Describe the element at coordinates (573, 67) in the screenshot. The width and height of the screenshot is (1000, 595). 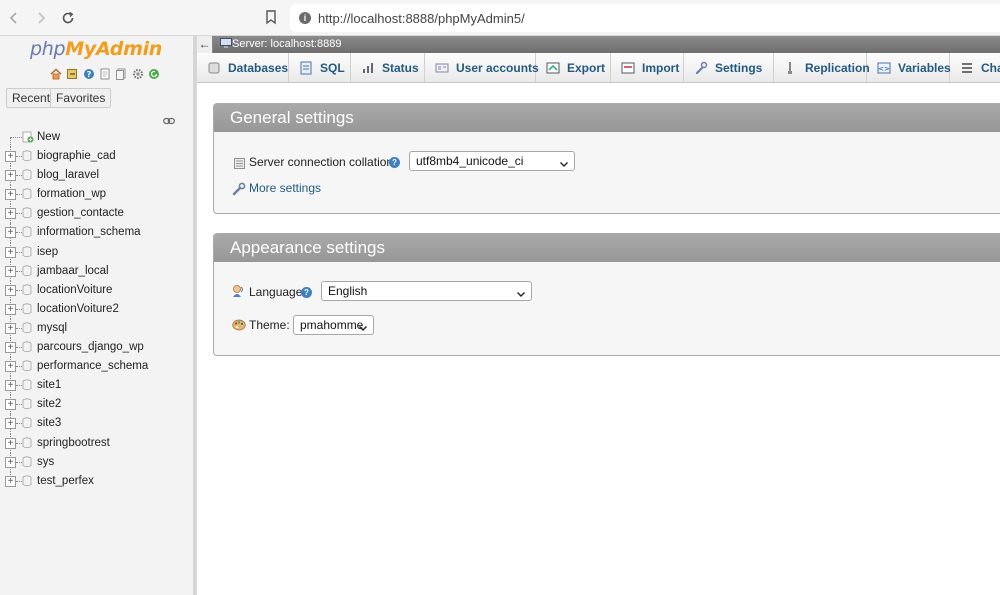
I see `tab-export: Export` at that location.